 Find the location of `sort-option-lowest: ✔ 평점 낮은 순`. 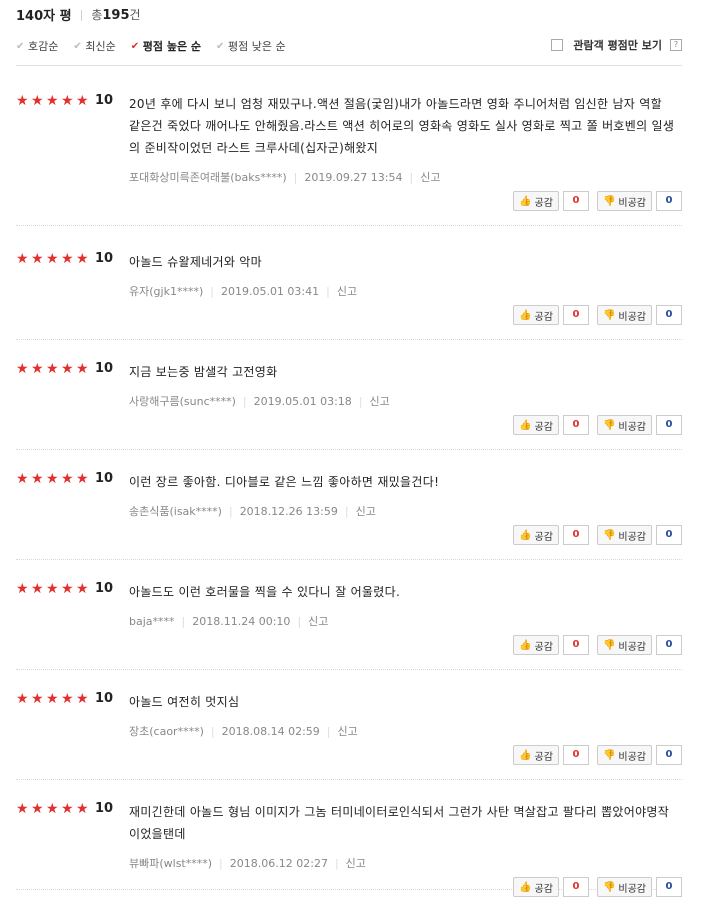

sort-option-lowest: ✔ 평점 낮은 순 is located at coordinates (251, 46).